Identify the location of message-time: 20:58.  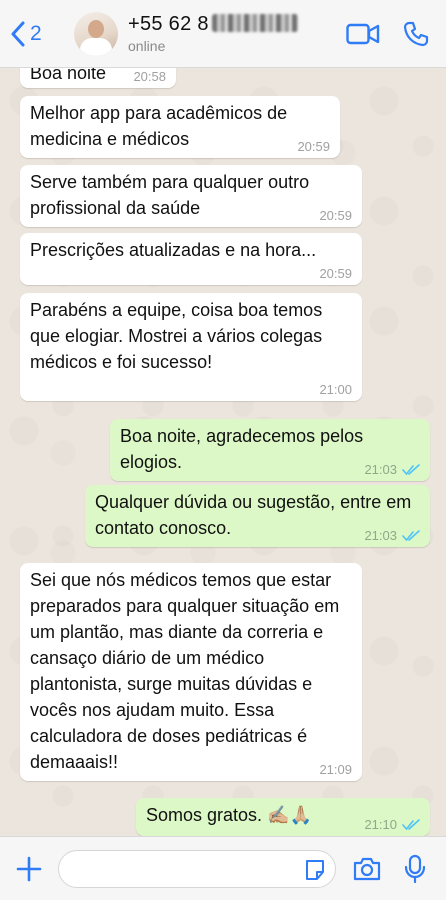
(149, 76).